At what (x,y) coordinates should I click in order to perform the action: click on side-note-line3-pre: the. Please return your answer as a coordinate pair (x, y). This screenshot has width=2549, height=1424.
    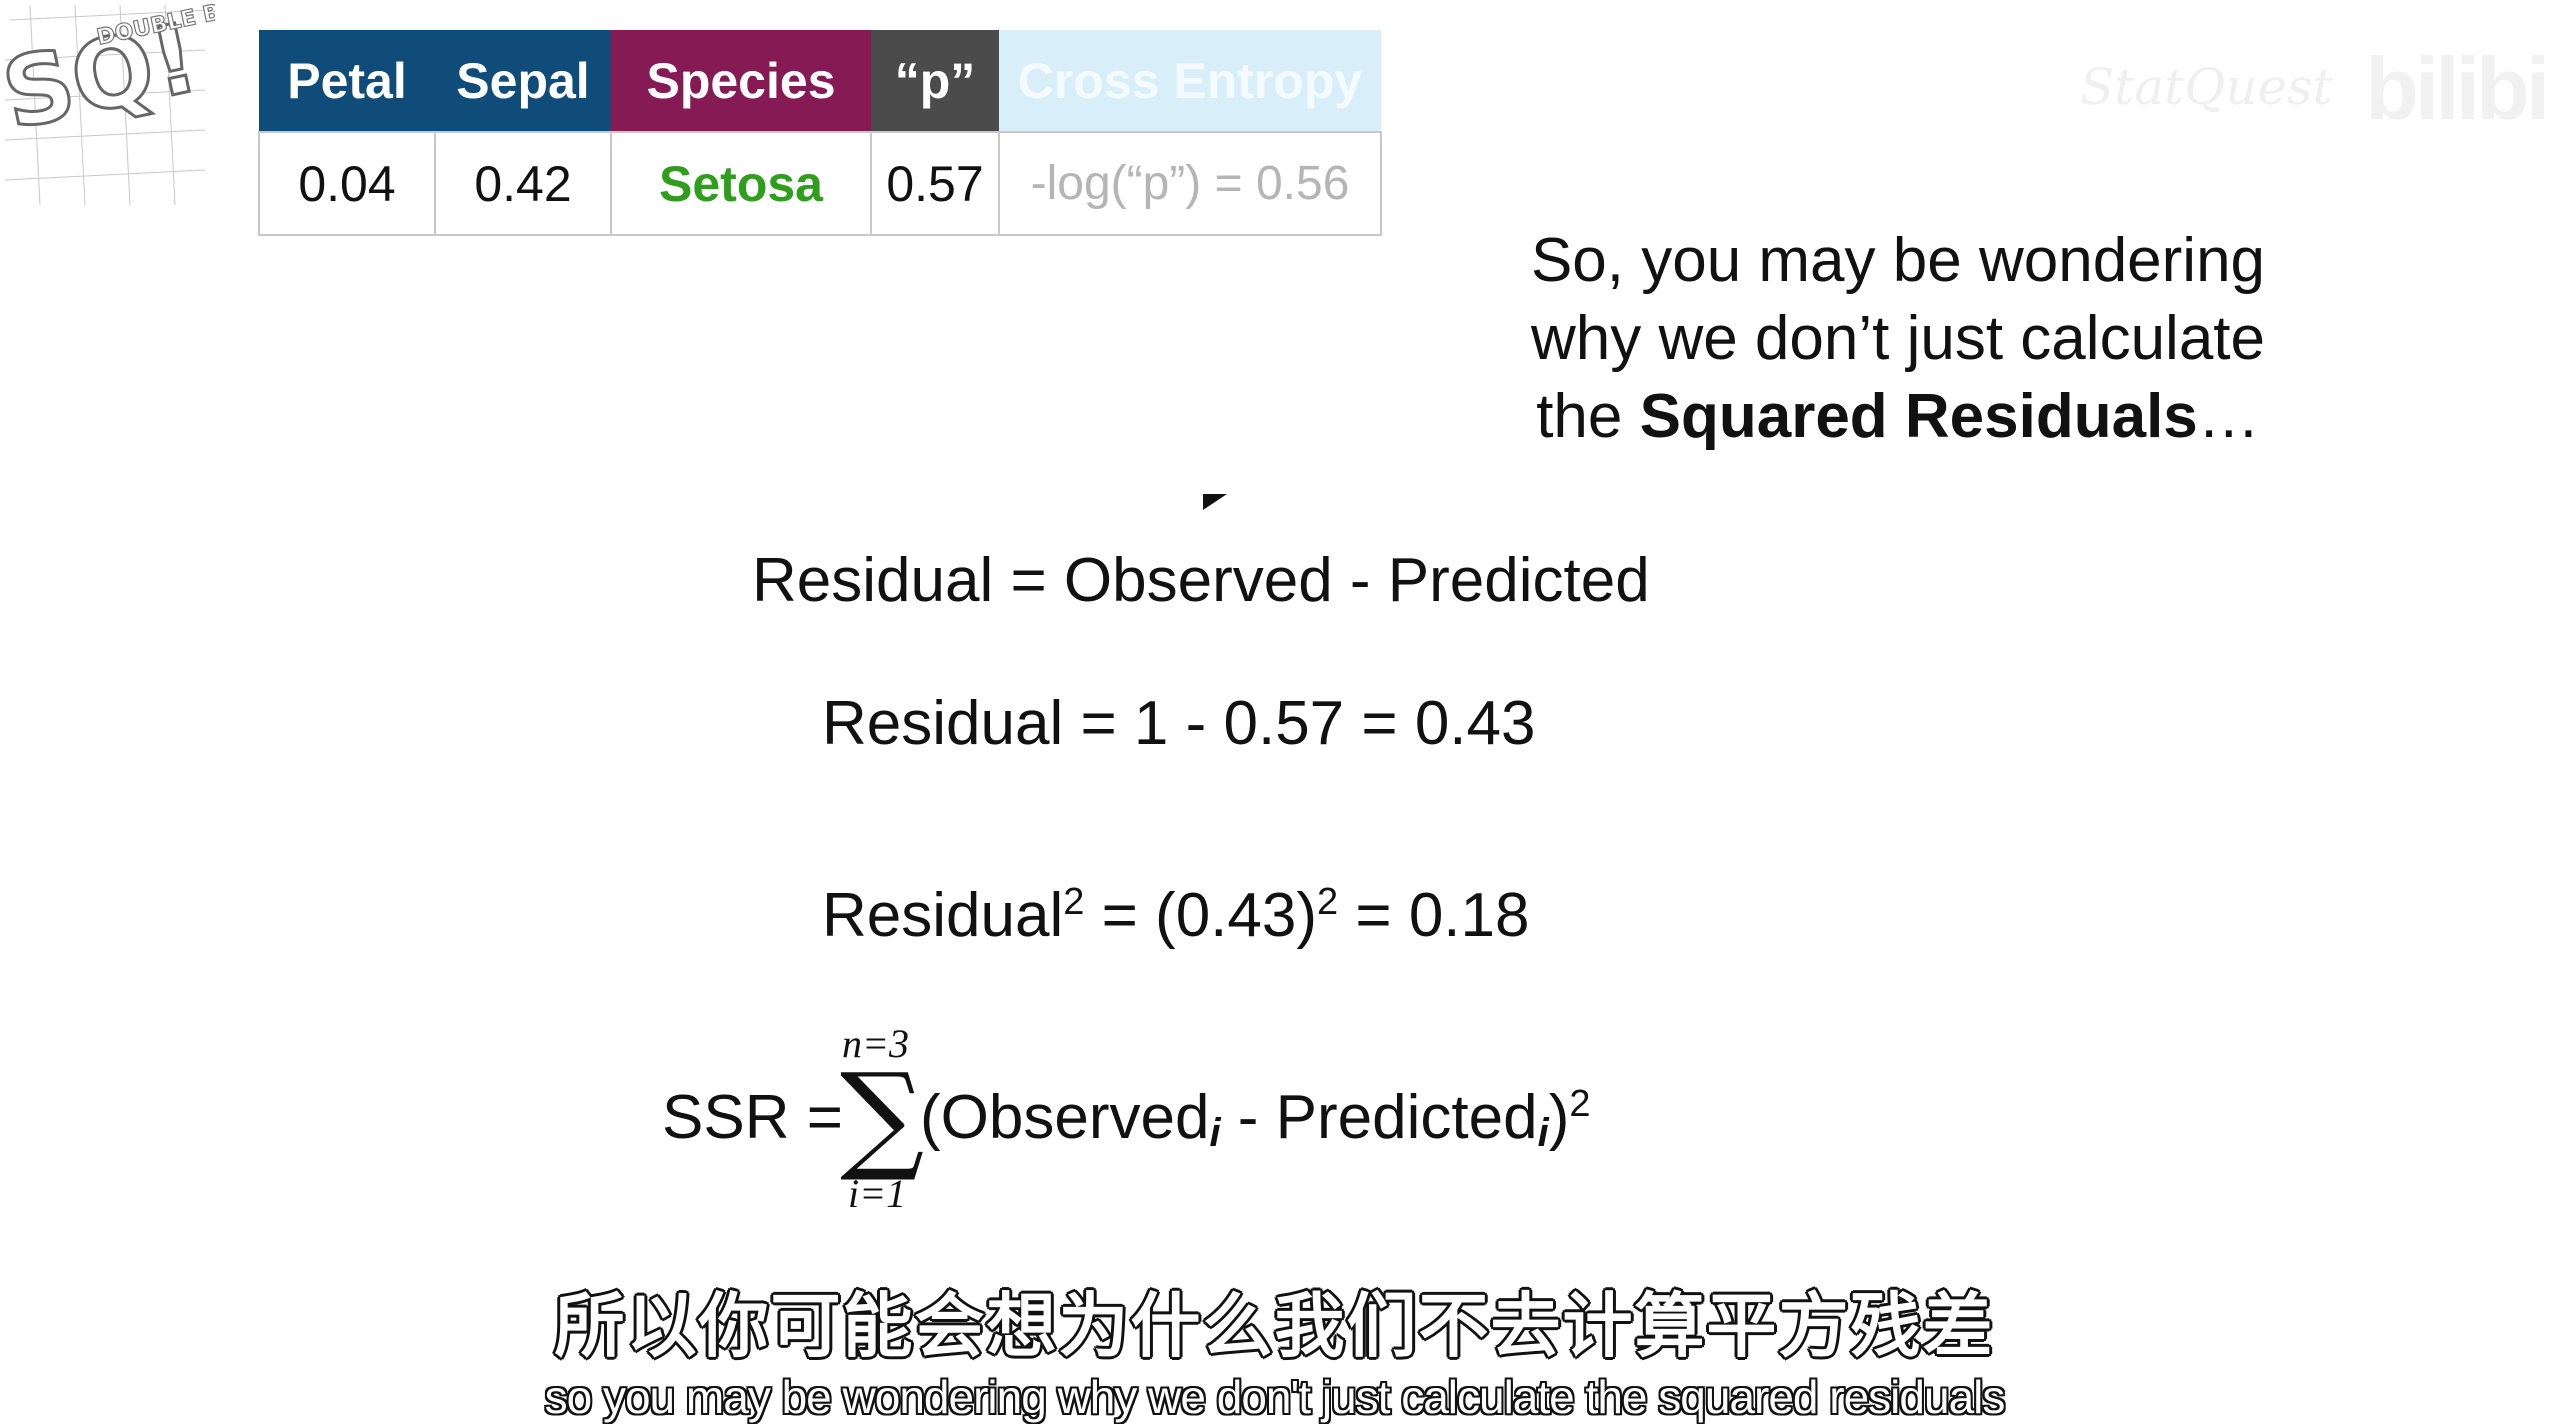
    Looking at the image, I should click on (1588, 416).